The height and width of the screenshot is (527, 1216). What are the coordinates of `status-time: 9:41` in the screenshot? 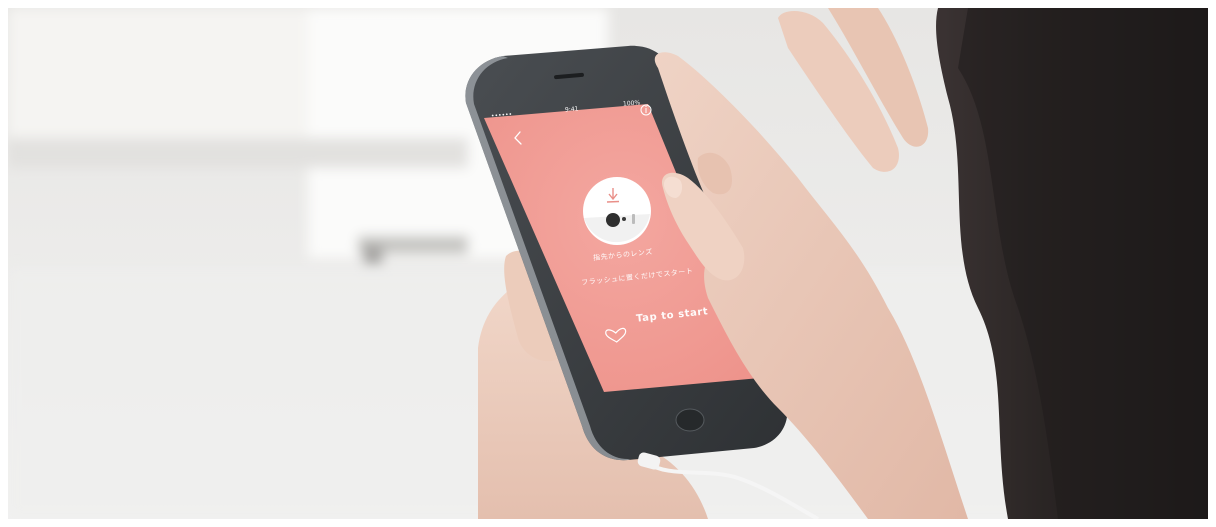 It's located at (571, 109).